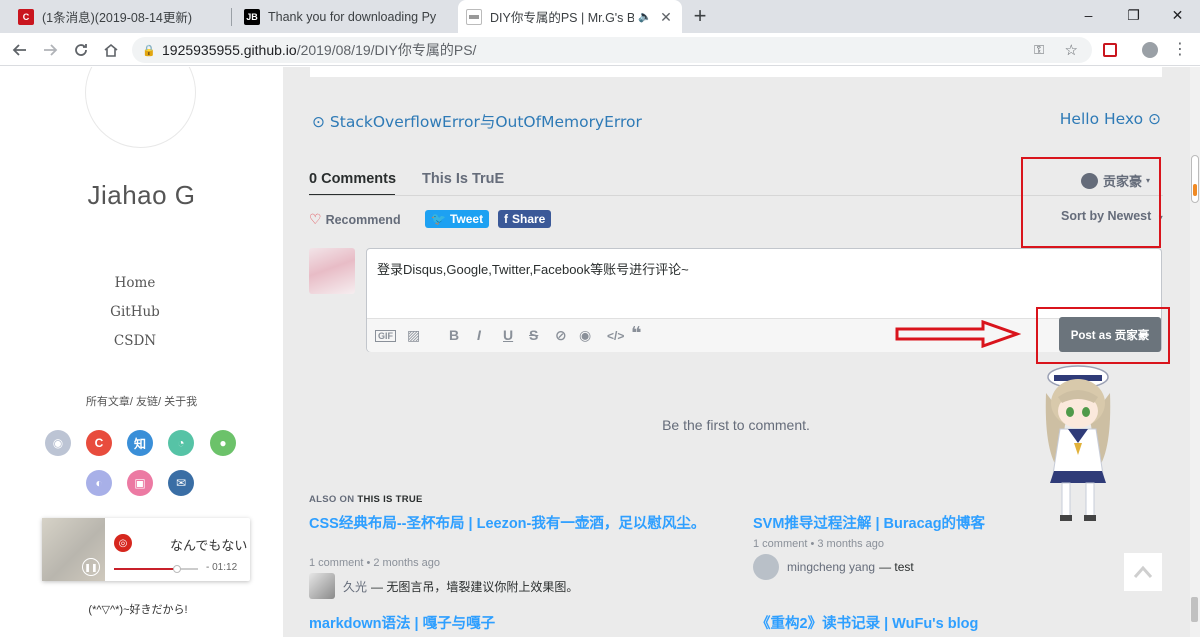  I want to click on close-window-button: ✕, so click(1177, 15).